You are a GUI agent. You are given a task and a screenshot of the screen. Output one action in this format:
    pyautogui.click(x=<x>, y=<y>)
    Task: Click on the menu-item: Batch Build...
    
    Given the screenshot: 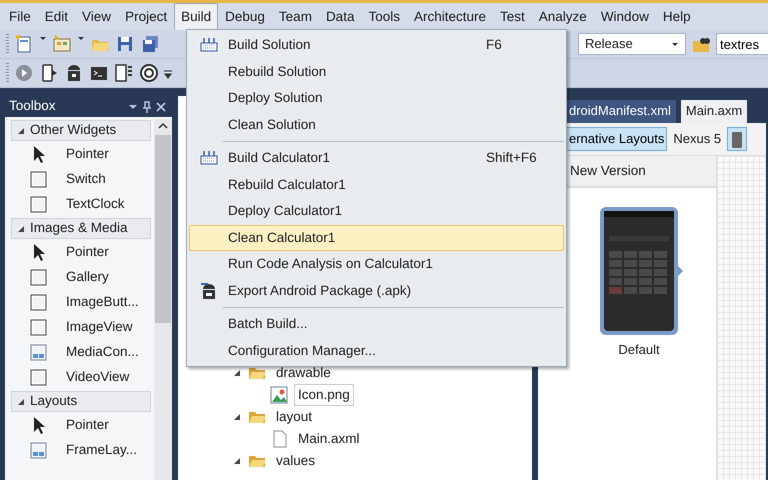 What is the action you would take?
    pyautogui.click(x=376, y=324)
    